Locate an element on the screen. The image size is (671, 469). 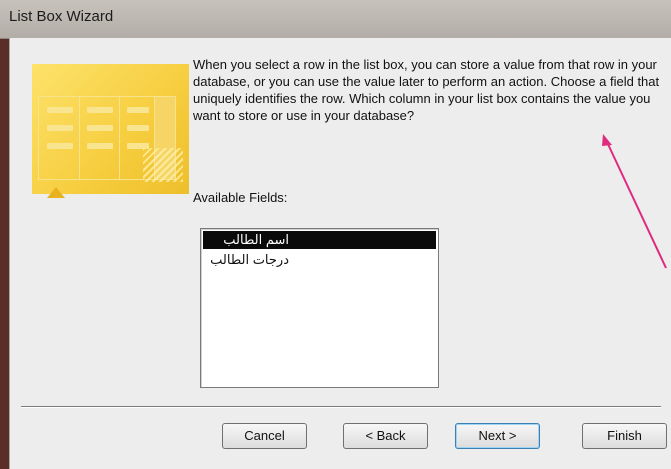
annotation-arrow-head-icon is located at coordinates (607, 140).